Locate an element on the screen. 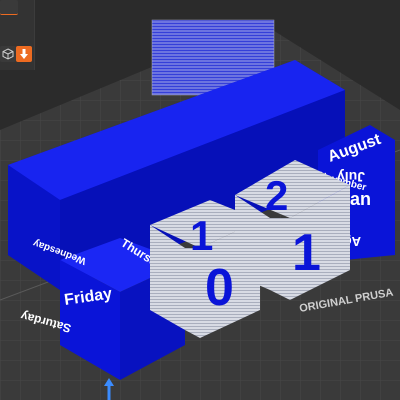 This screenshot has height=400, width=400. cube-icon is located at coordinates (8, 54).